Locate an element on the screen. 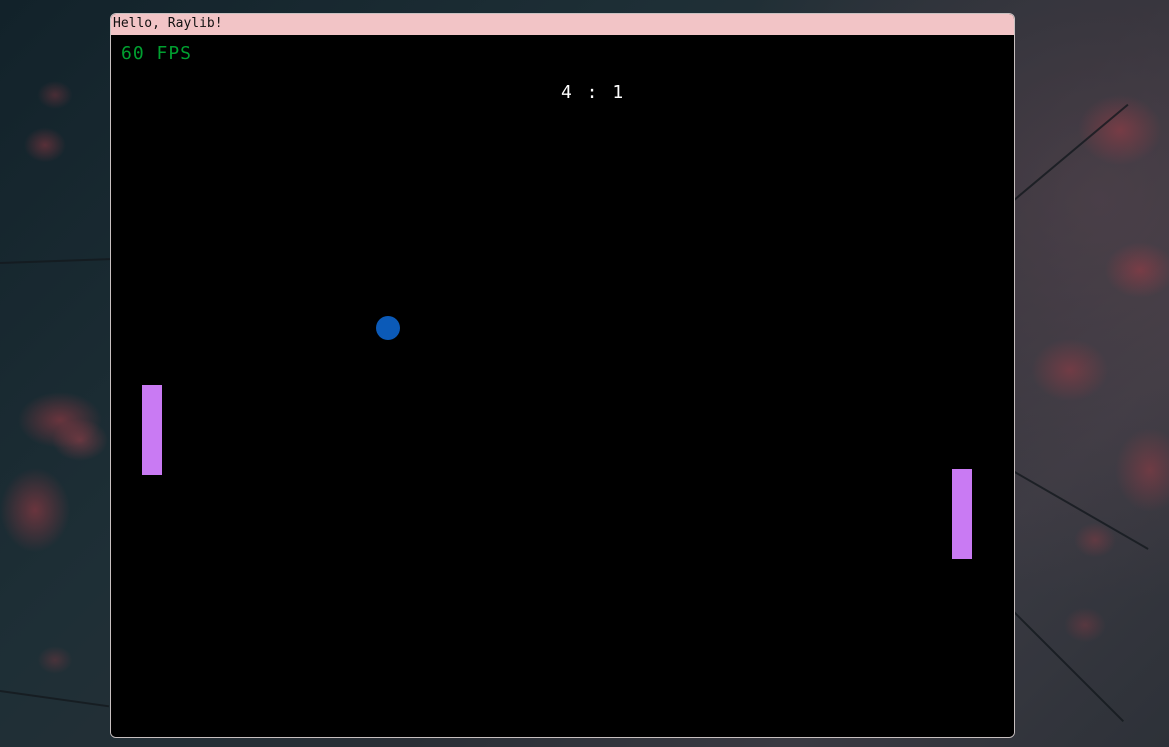 This screenshot has height=747, width=1169. right-paddle is located at coordinates (962, 514).